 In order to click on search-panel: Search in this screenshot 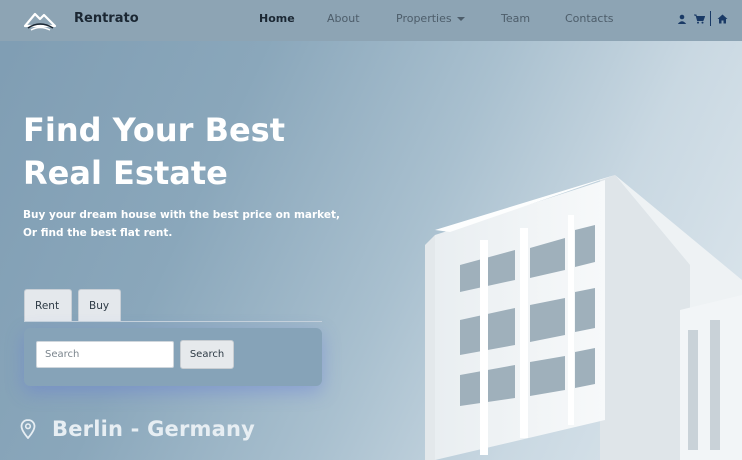, I will do `click(173, 357)`.